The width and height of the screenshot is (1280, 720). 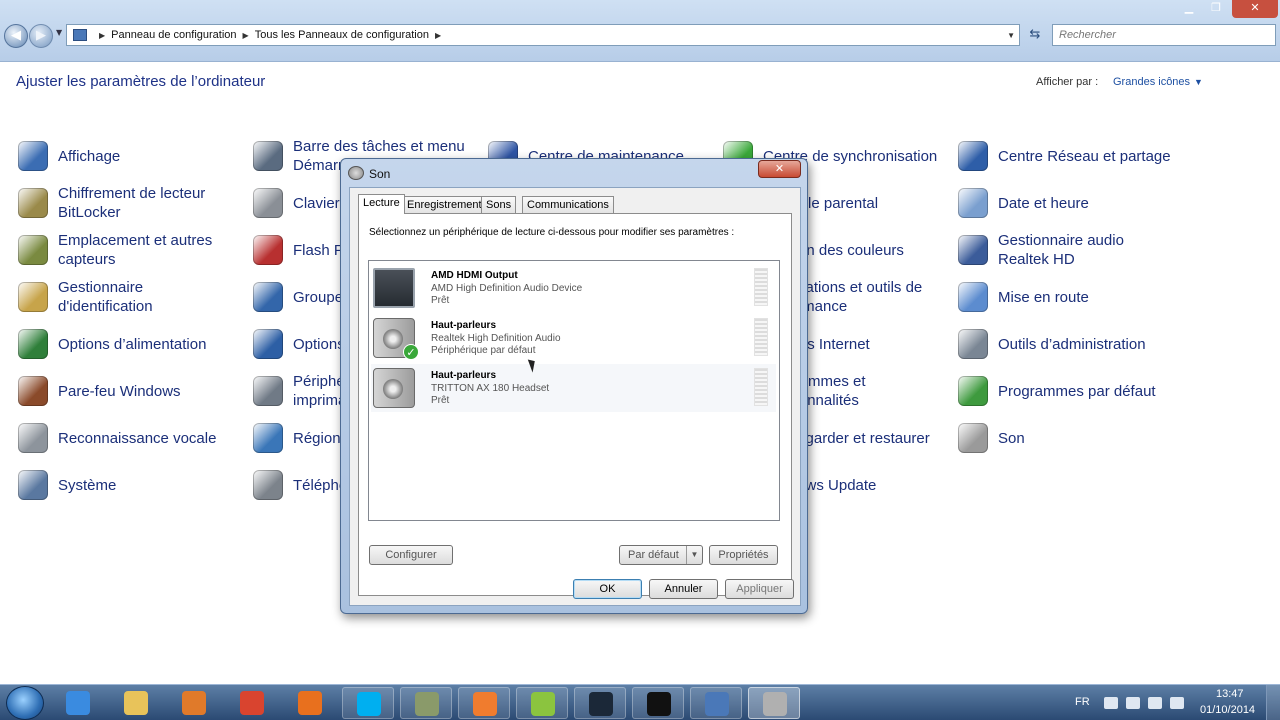 I want to click on cp-item-label: Emplacement et autres capteurs, so click(x=135, y=250).